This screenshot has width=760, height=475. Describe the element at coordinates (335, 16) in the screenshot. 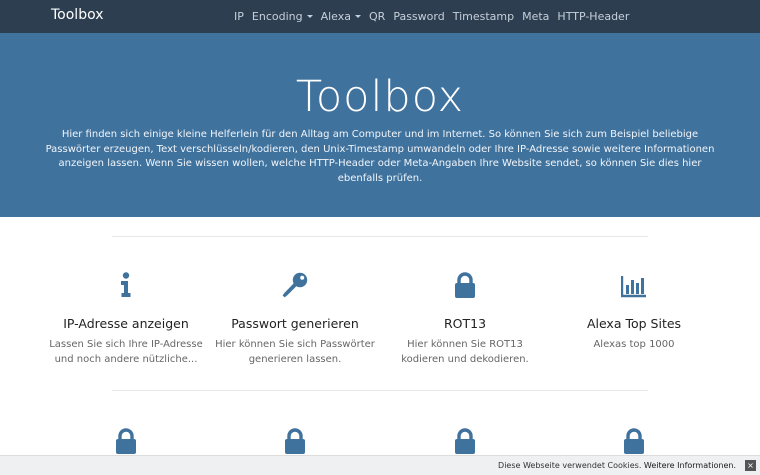

I see `nav-alexa-label: Alexa` at that location.